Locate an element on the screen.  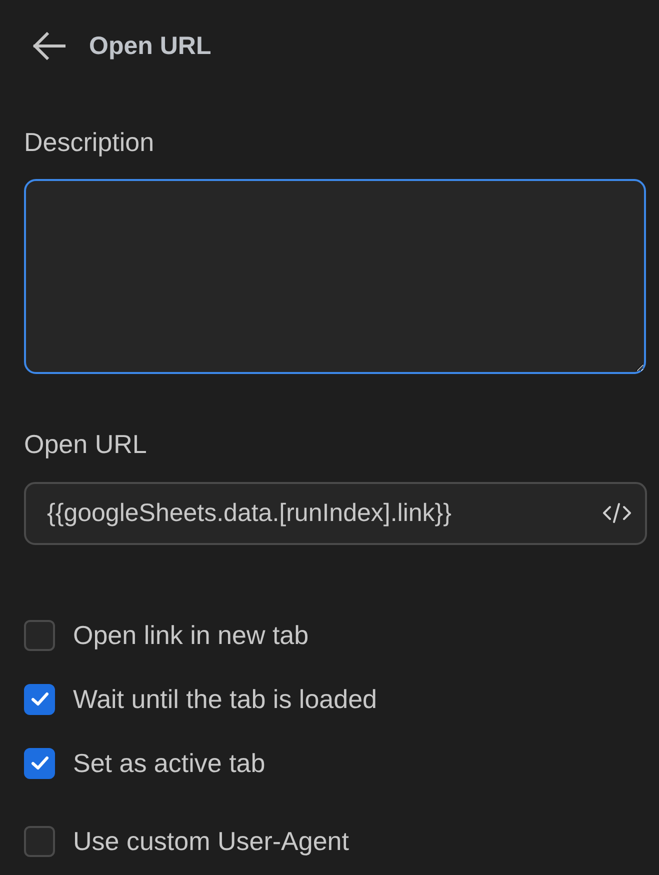
url-label: Open URL is located at coordinates (85, 444).